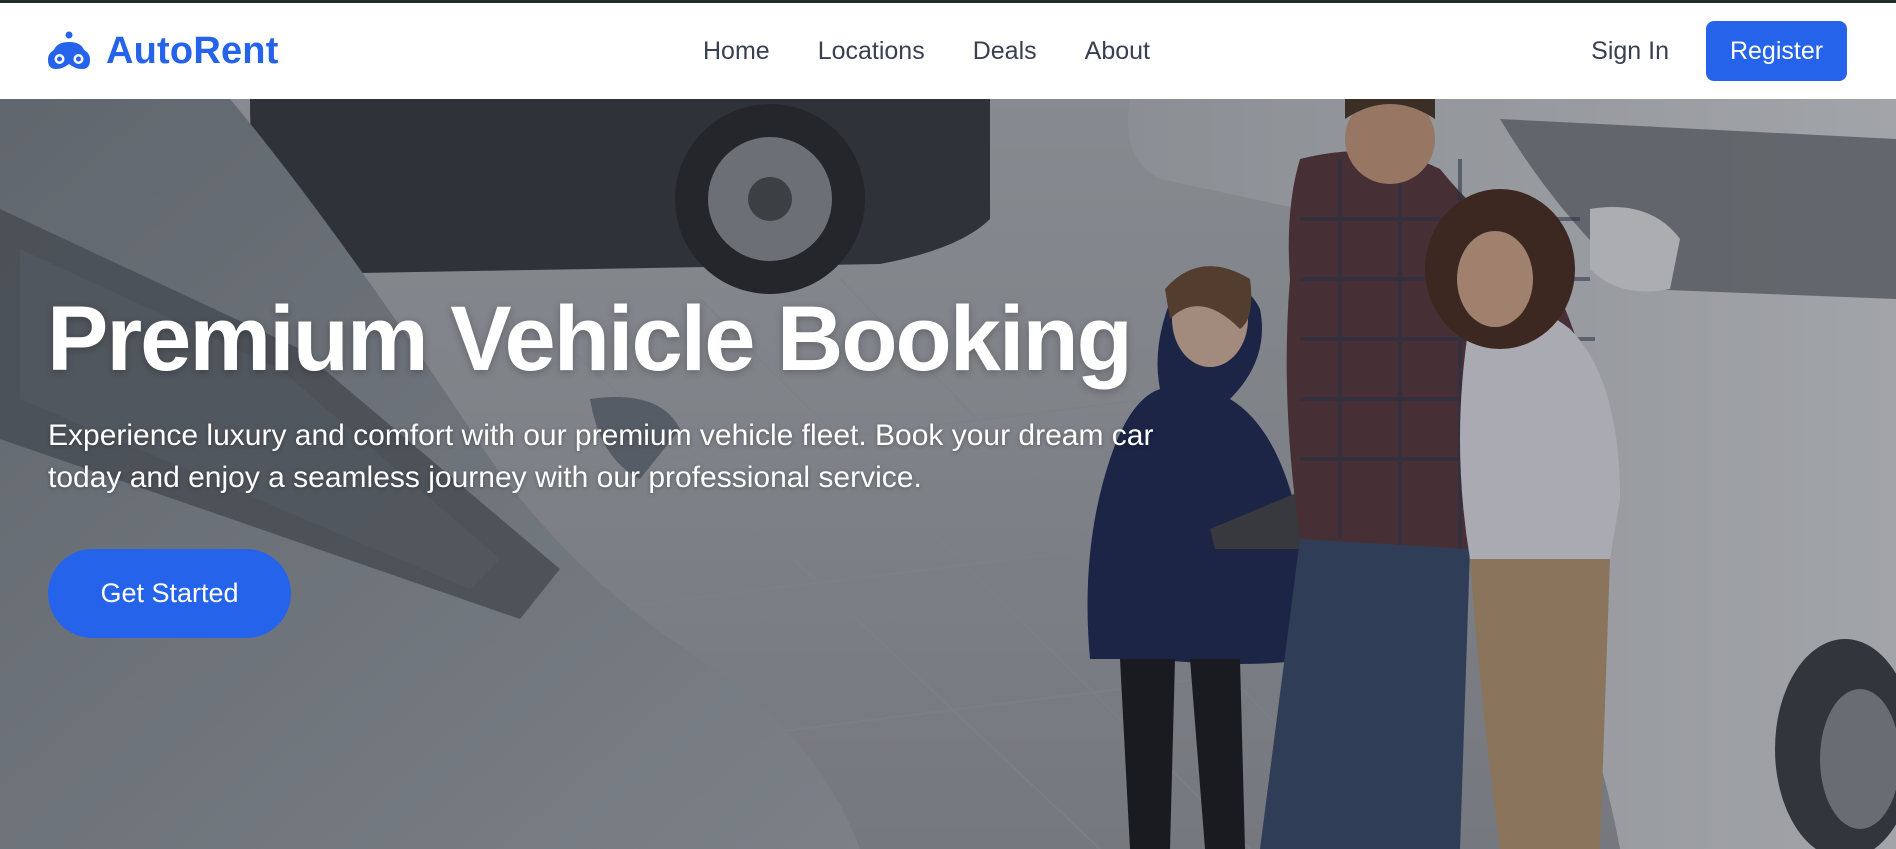 Image resolution: width=1896 pixels, height=849 pixels. What do you see at coordinates (1117, 51) in the screenshot?
I see `nav-link-about: About` at bounding box center [1117, 51].